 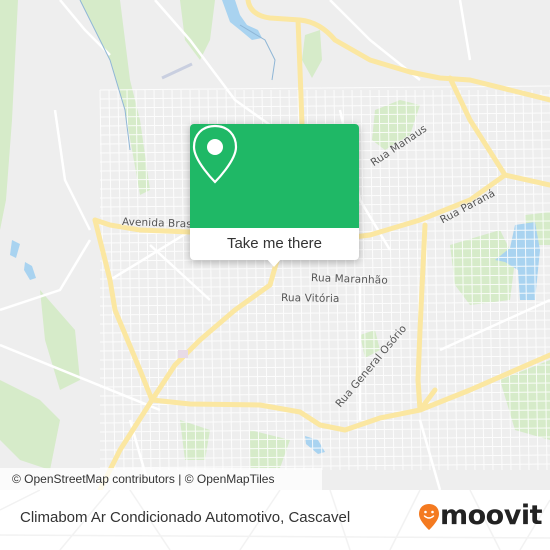 What do you see at coordinates (183, 354) in the screenshot?
I see `landmark-area` at bounding box center [183, 354].